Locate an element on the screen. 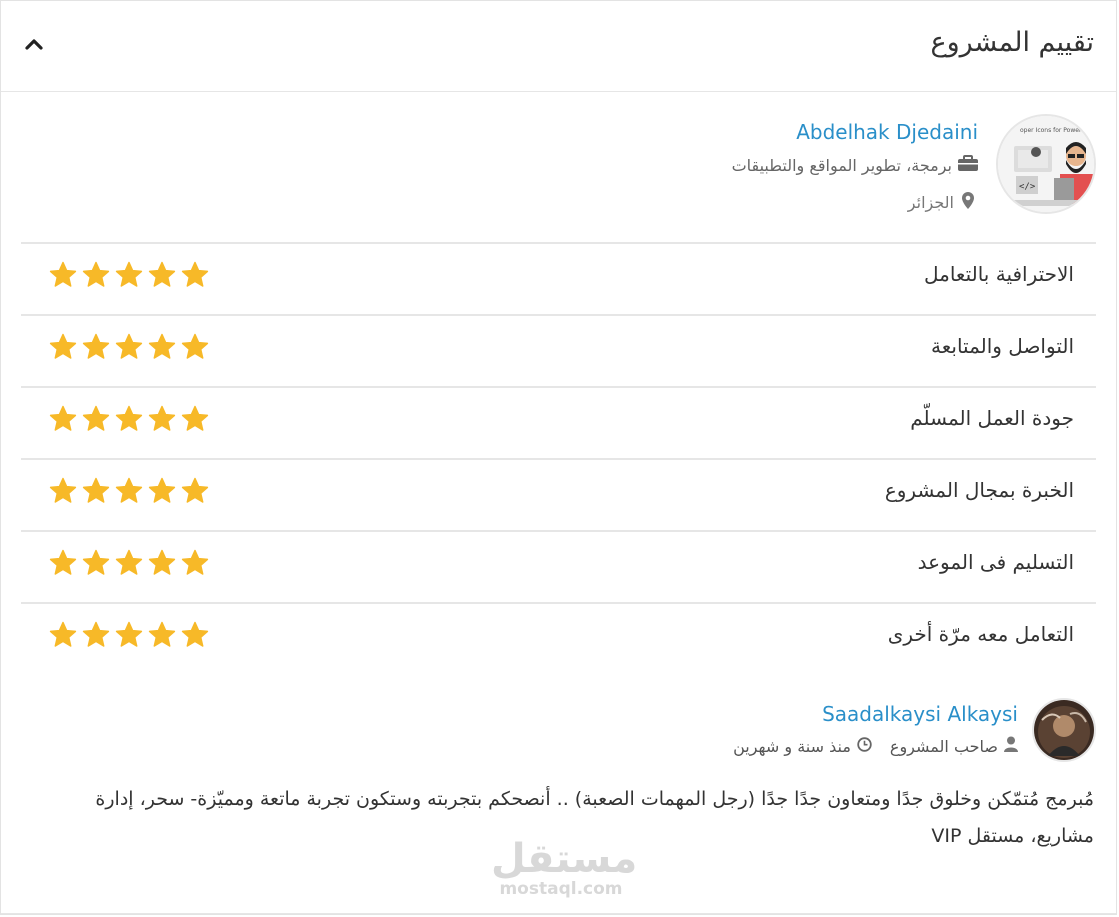  chevron-up-icon is located at coordinates (34, 44).